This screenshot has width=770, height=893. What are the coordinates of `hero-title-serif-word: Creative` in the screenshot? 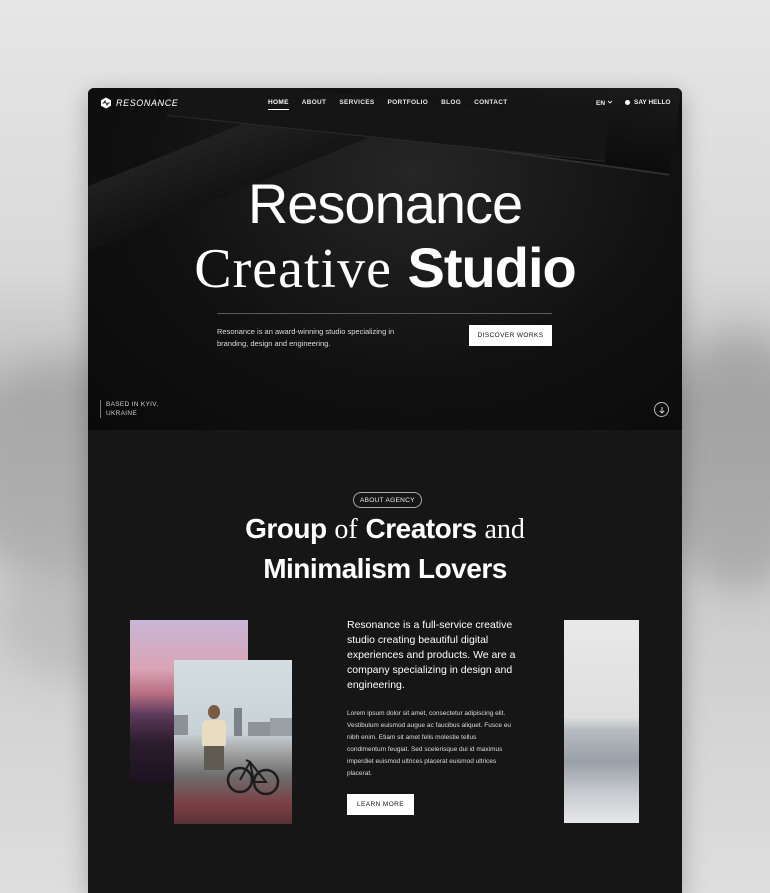 It's located at (293, 269).